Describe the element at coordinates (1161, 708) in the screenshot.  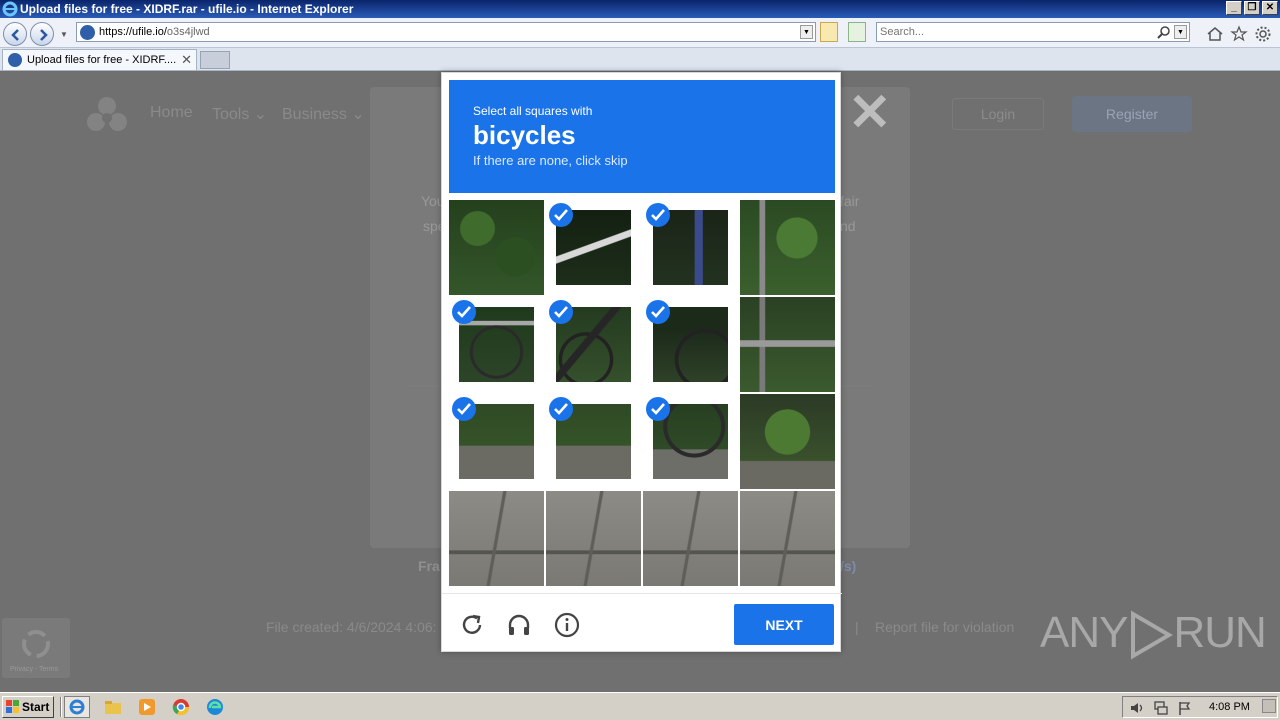
I see `network-icon` at that location.